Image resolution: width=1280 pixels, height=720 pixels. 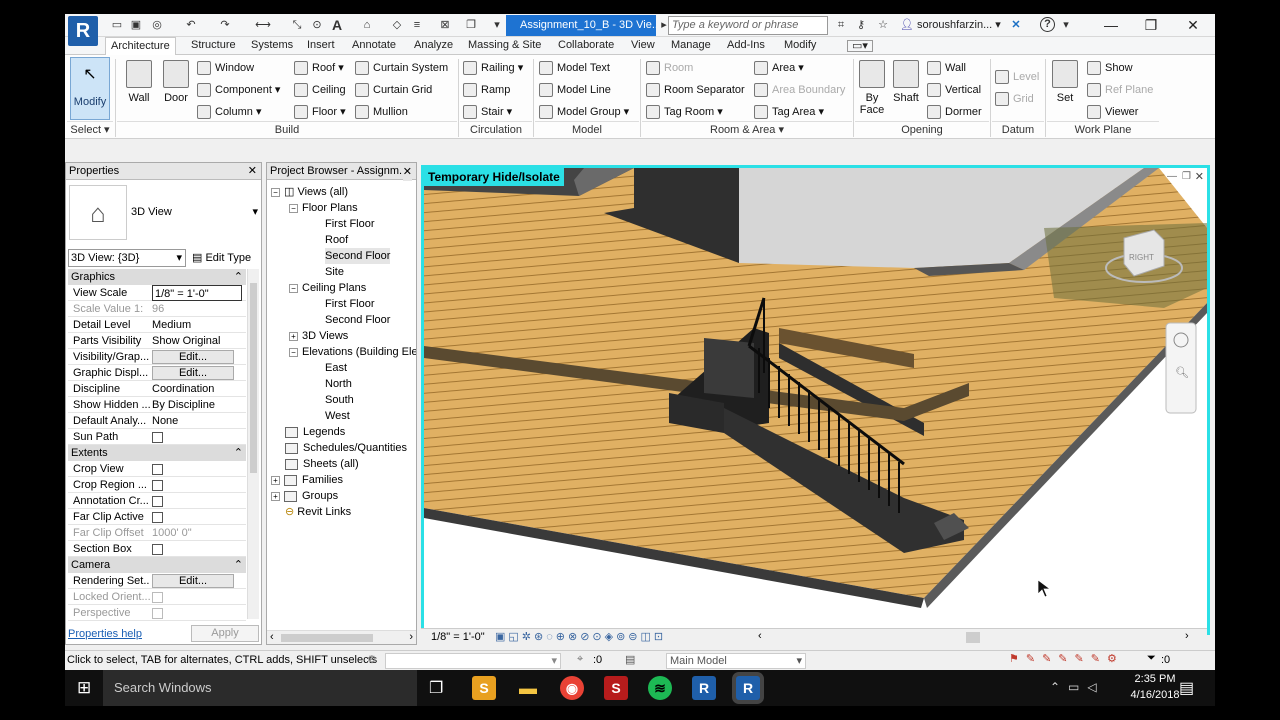 What do you see at coordinates (1193, 25) in the screenshot?
I see `close-button: ✕` at bounding box center [1193, 25].